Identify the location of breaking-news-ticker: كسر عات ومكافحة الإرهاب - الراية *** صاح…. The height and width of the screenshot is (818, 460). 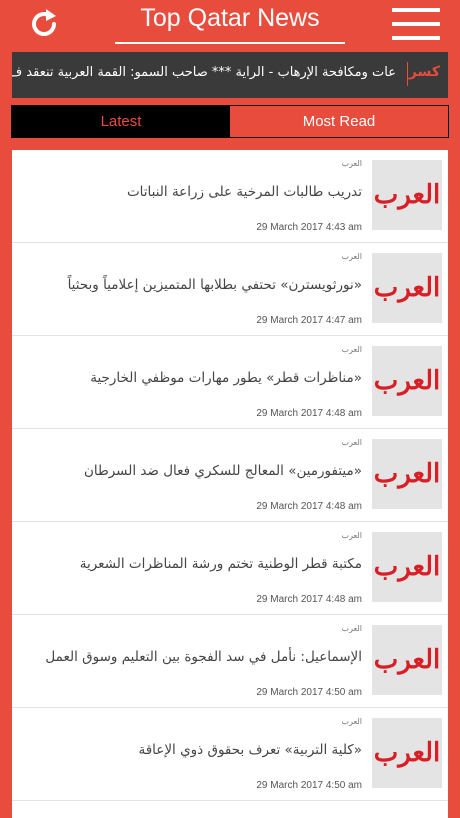
(230, 75).